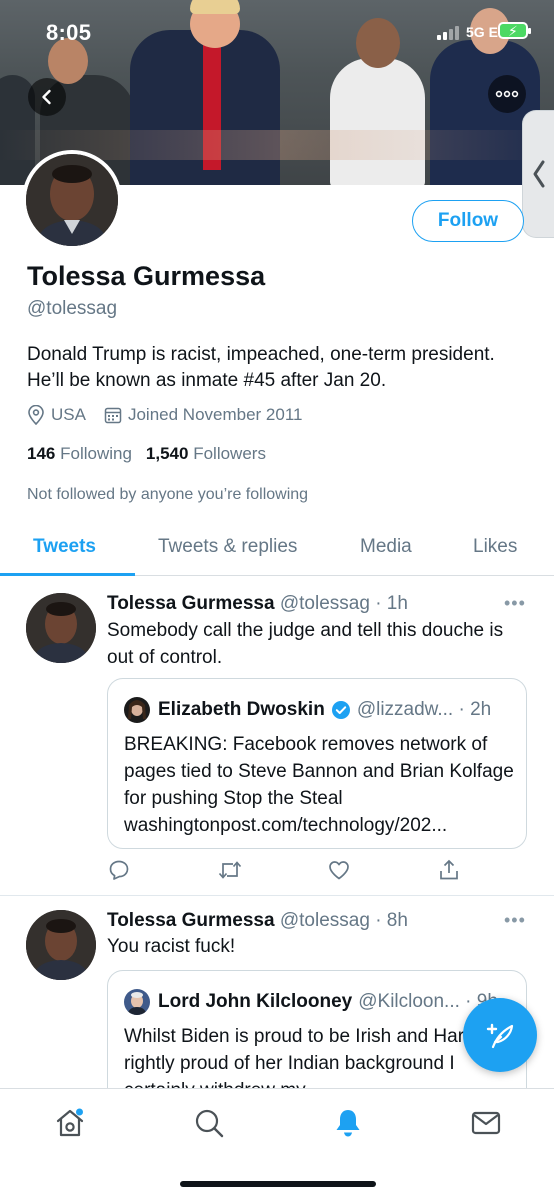 This screenshot has height=1200, width=554. Describe the element at coordinates (113, 415) in the screenshot. I see `calendar-icon` at that location.